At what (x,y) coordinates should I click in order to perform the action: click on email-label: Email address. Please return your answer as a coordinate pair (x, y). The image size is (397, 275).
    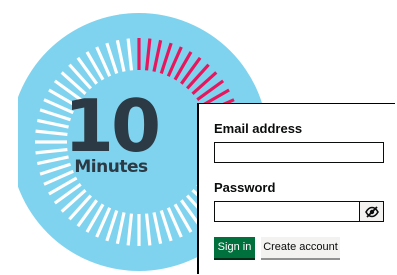
    Looking at the image, I should click on (258, 128).